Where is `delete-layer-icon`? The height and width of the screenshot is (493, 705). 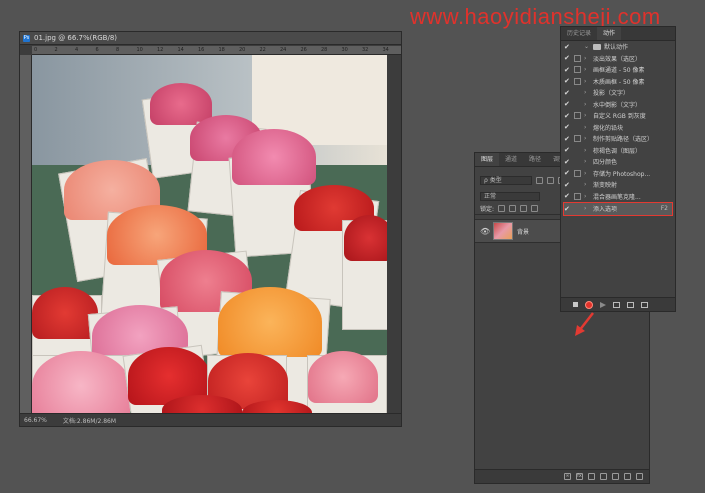 delete-layer-icon is located at coordinates (639, 476).